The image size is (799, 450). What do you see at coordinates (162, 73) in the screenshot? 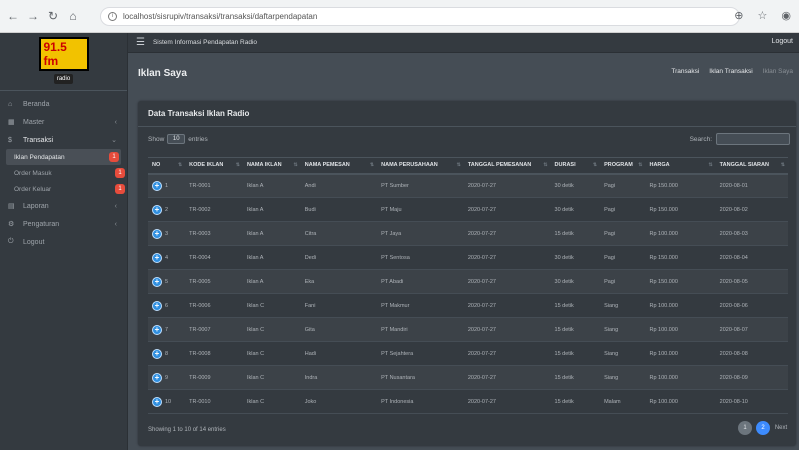
I see `page-title: Iklan Saya` at bounding box center [162, 73].